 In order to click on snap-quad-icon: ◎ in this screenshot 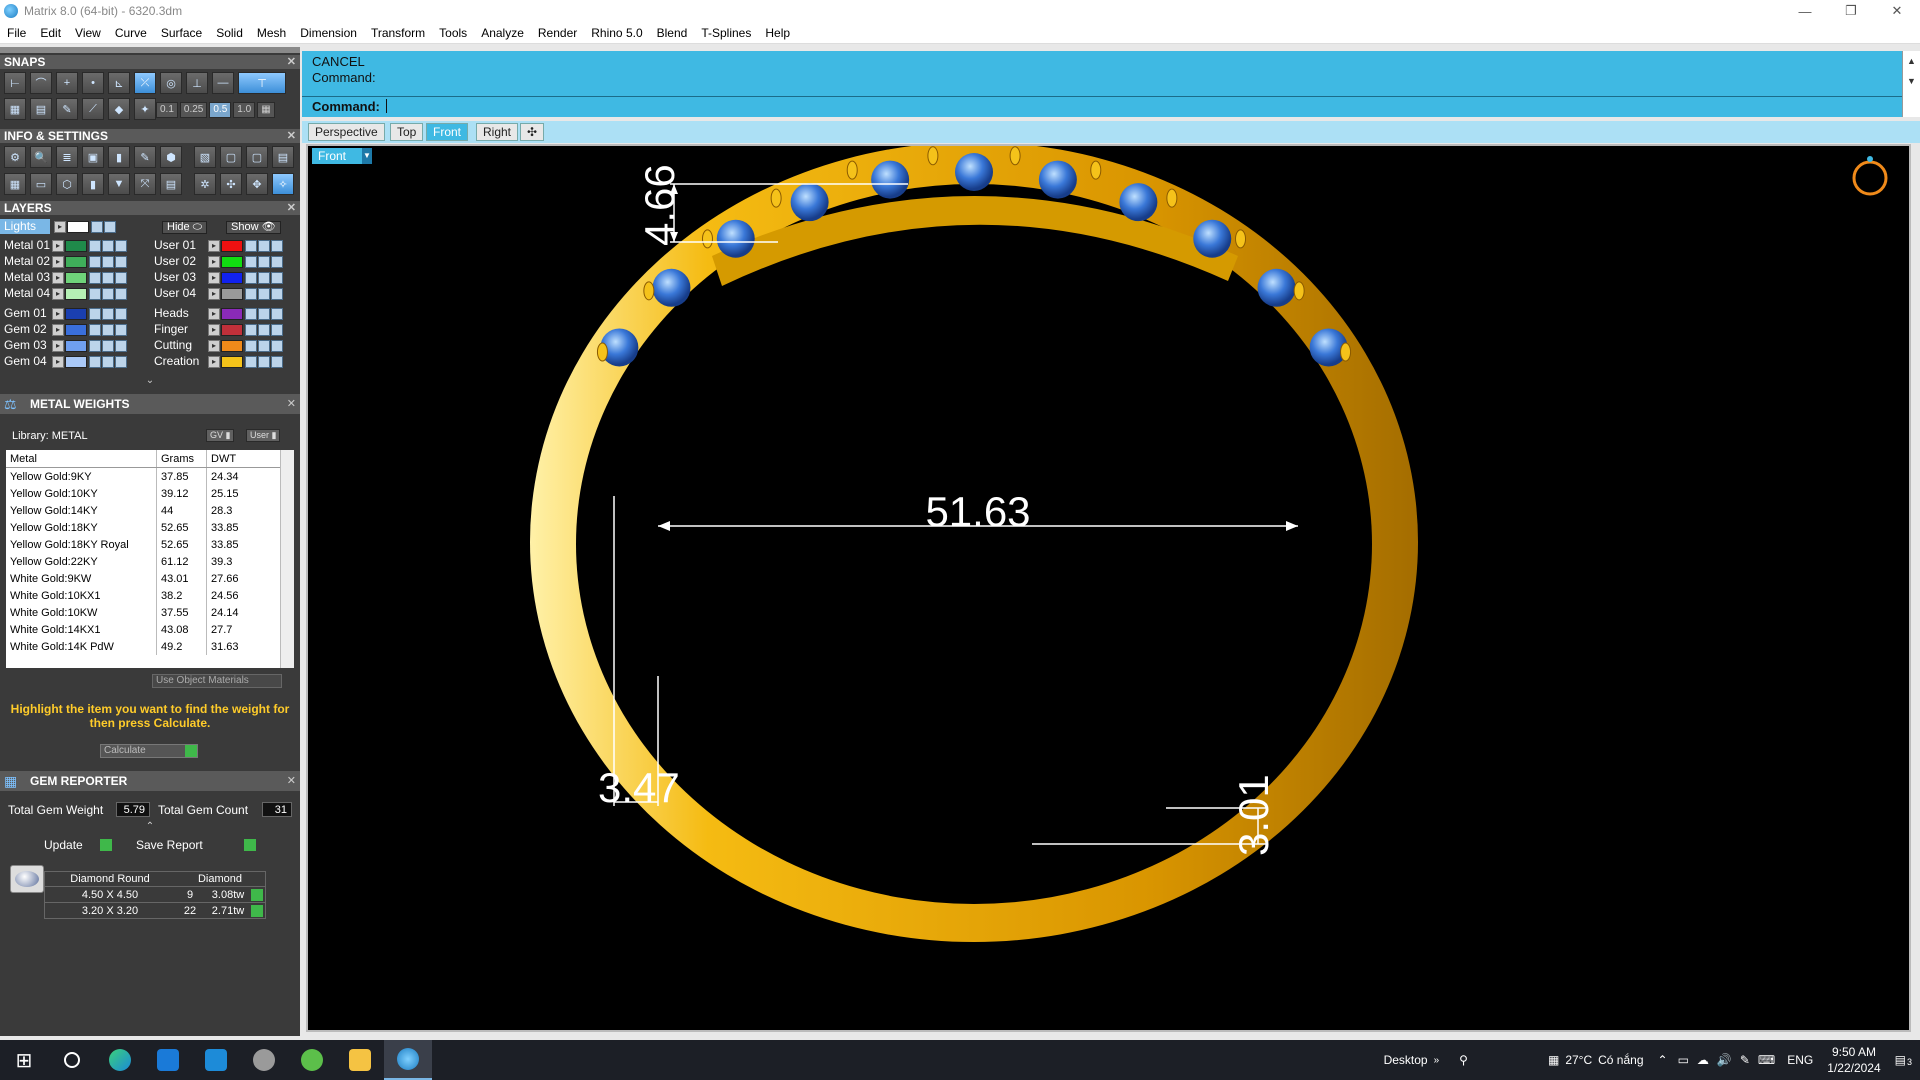, I will do `click(171, 83)`.